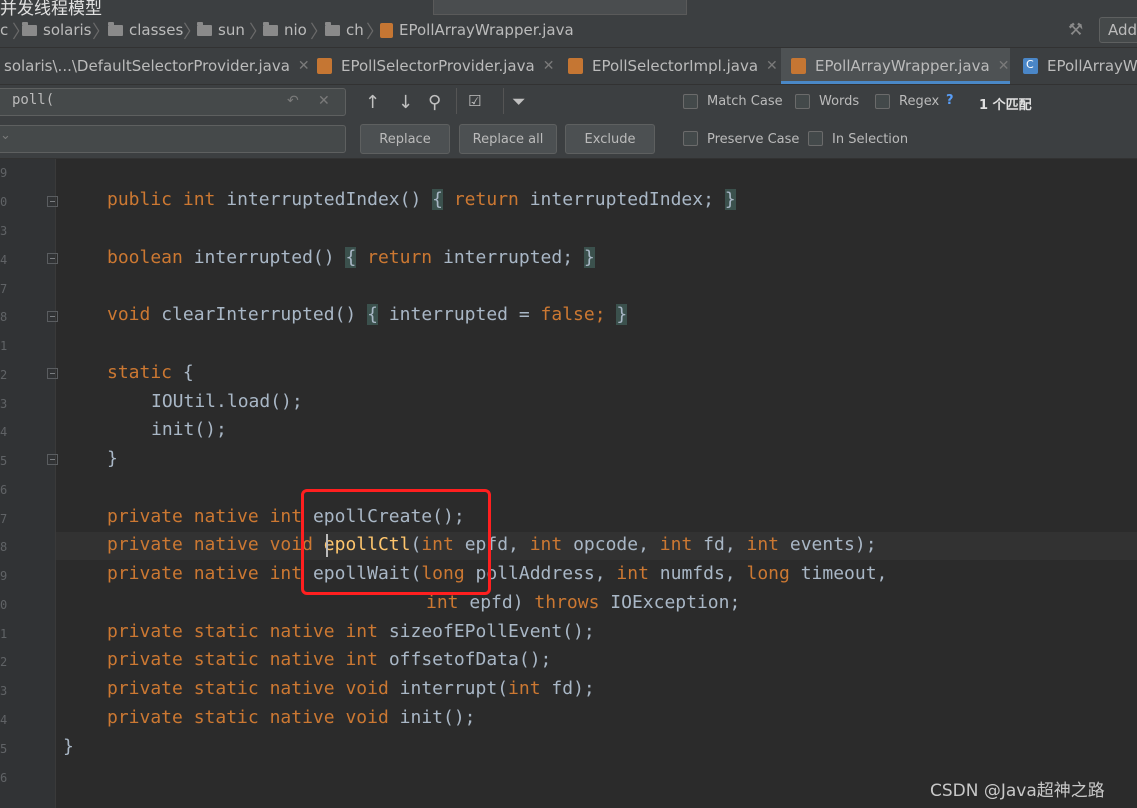 This screenshot has height=808, width=1137. I want to click on select-all-occurrences-icon: ☑, so click(474, 101).